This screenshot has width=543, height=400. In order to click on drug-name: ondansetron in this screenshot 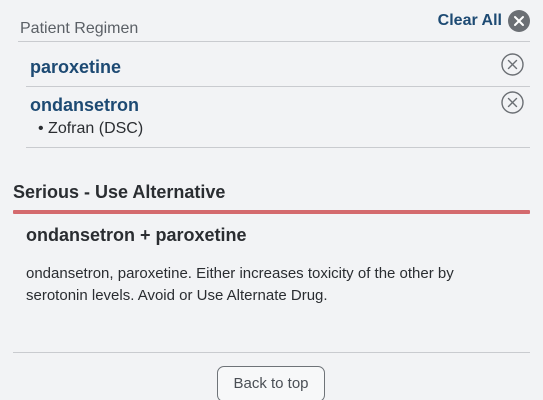, I will do `click(84, 105)`.